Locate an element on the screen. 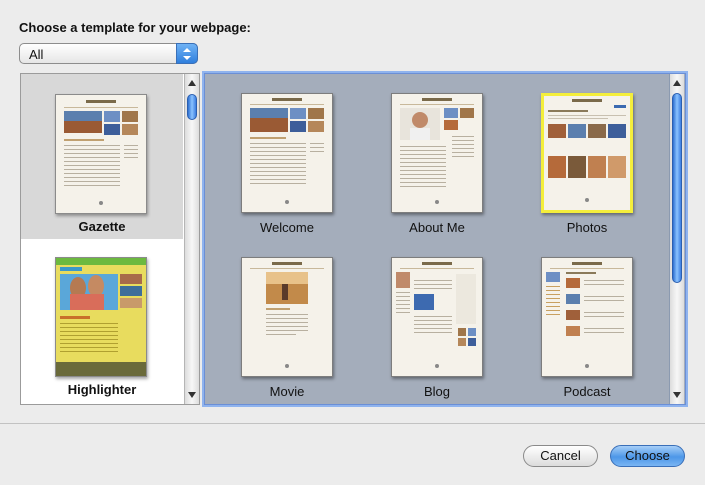 Image resolution: width=705 pixels, height=485 pixels. movie-thumbnail is located at coordinates (287, 317).